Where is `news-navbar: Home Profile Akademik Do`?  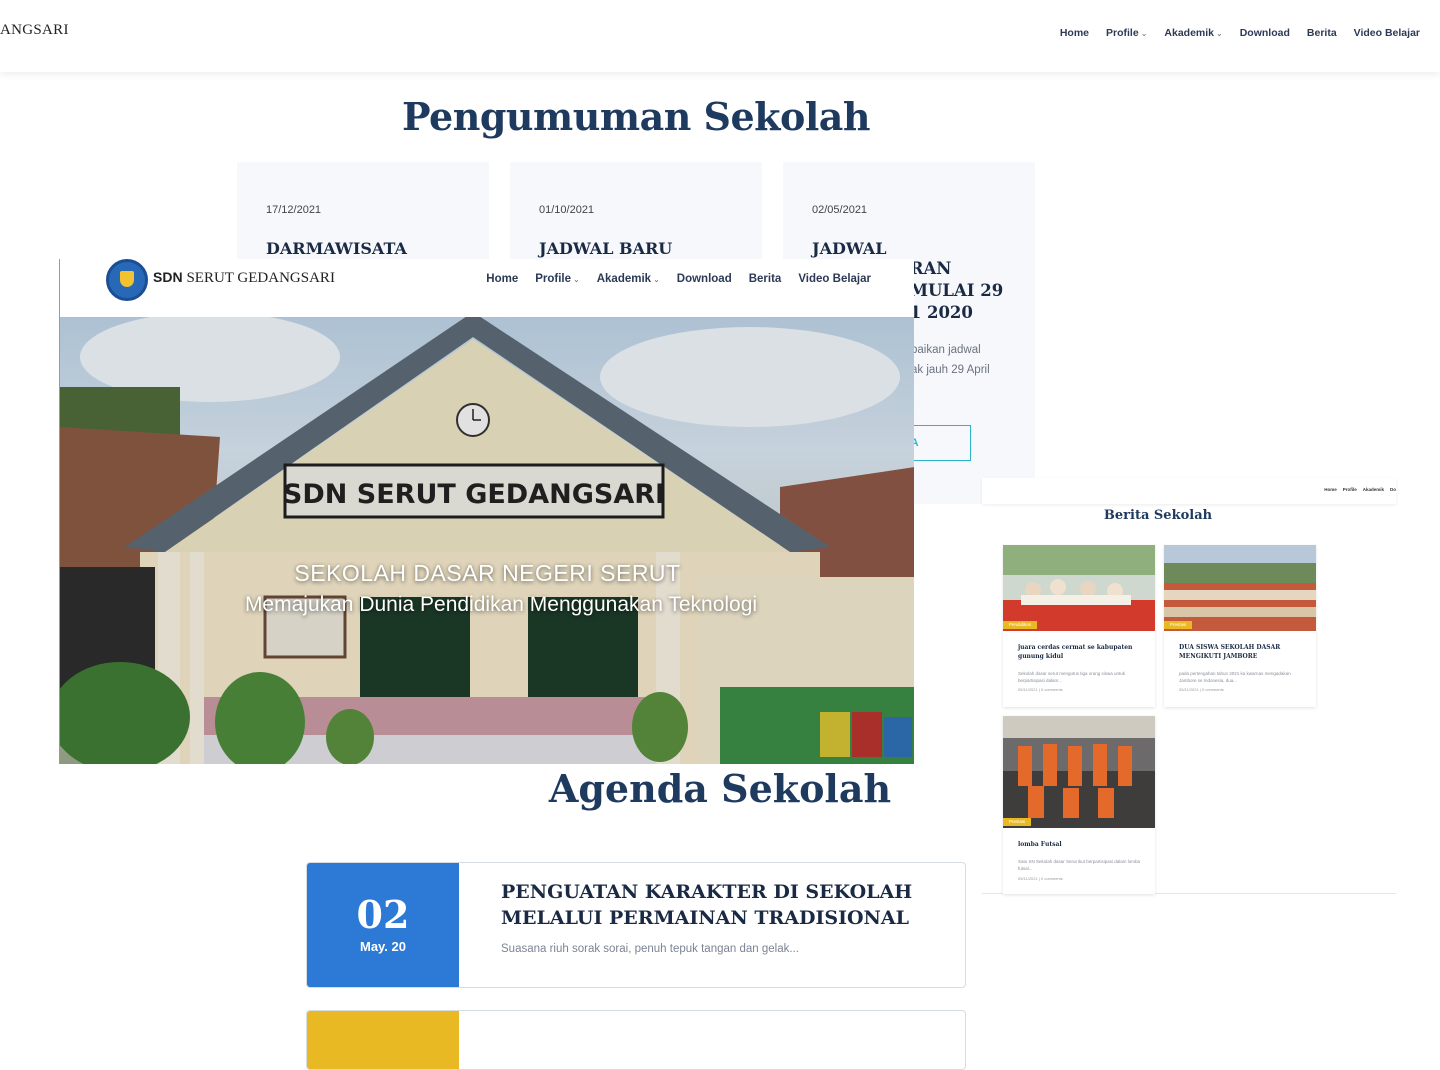
news-navbar: Home Profile Akademik Do is located at coordinates (1189, 491).